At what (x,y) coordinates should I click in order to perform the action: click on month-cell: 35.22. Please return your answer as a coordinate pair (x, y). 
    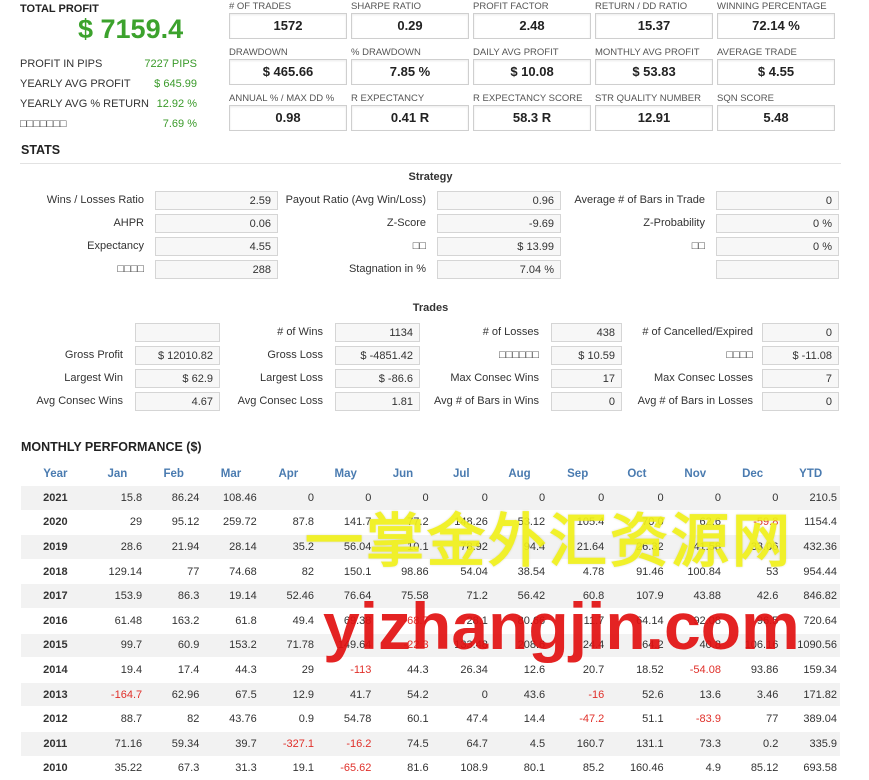
    Looking at the image, I should click on (117, 767).